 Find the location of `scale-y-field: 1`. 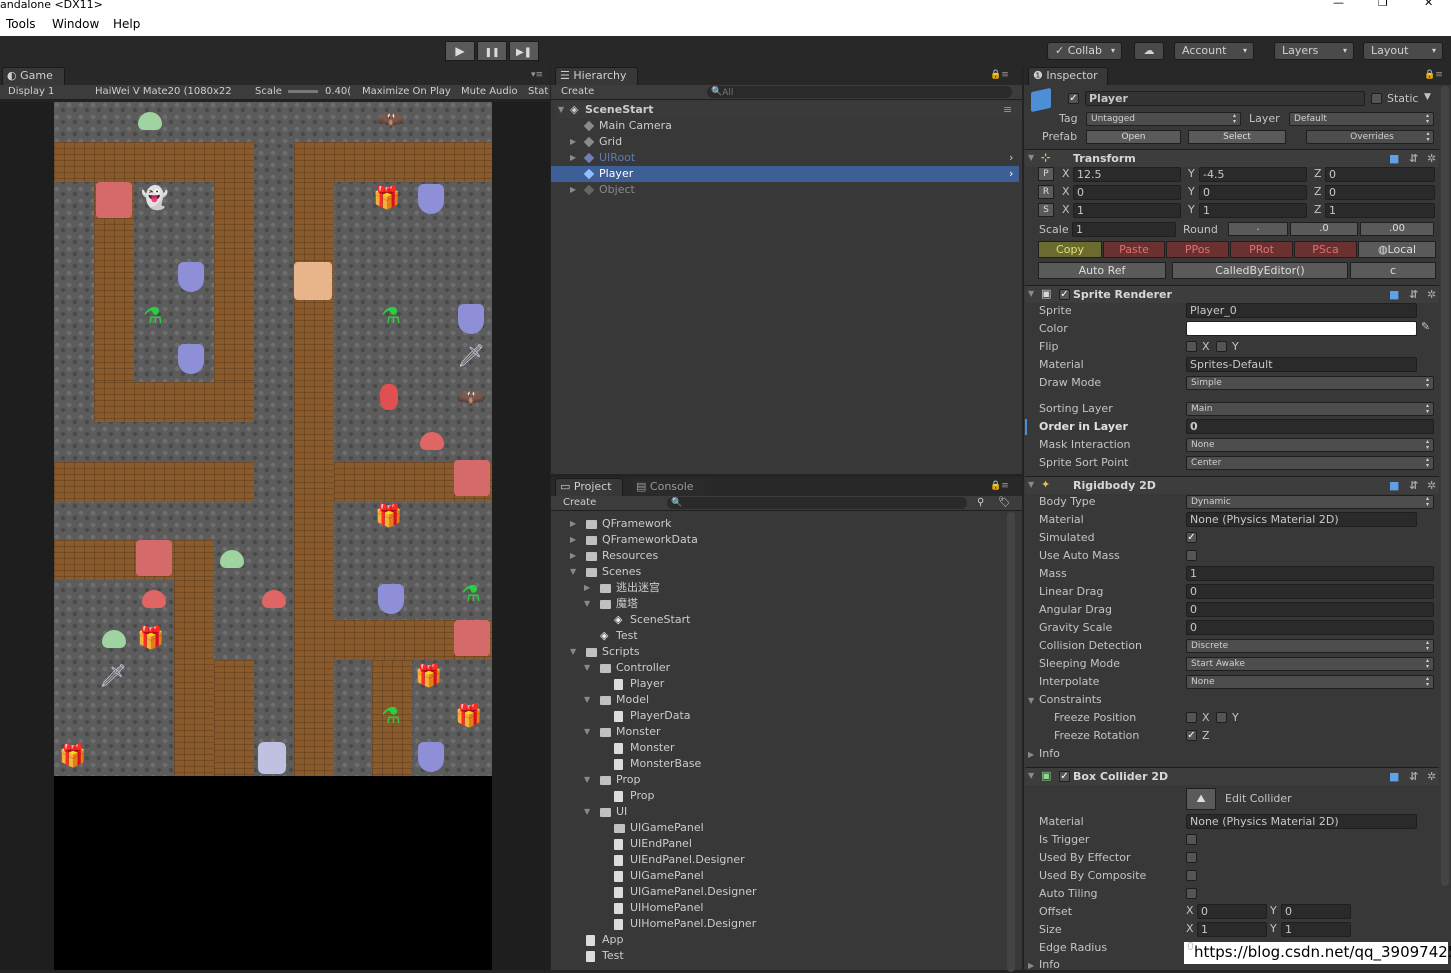

scale-y-field: 1 is located at coordinates (1253, 210).